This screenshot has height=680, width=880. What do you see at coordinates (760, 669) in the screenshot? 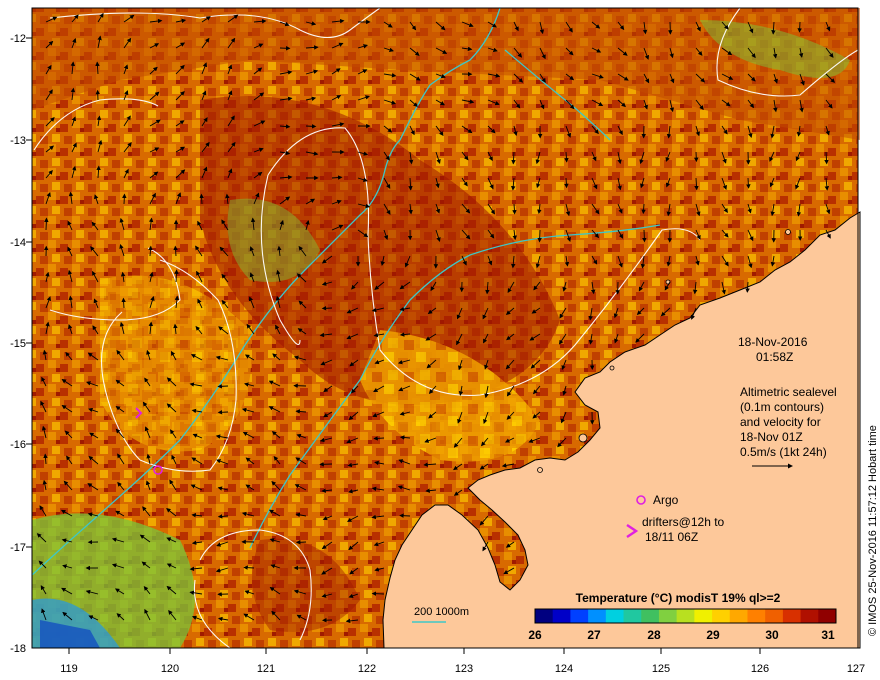
I see `x-tick: 126` at bounding box center [760, 669].